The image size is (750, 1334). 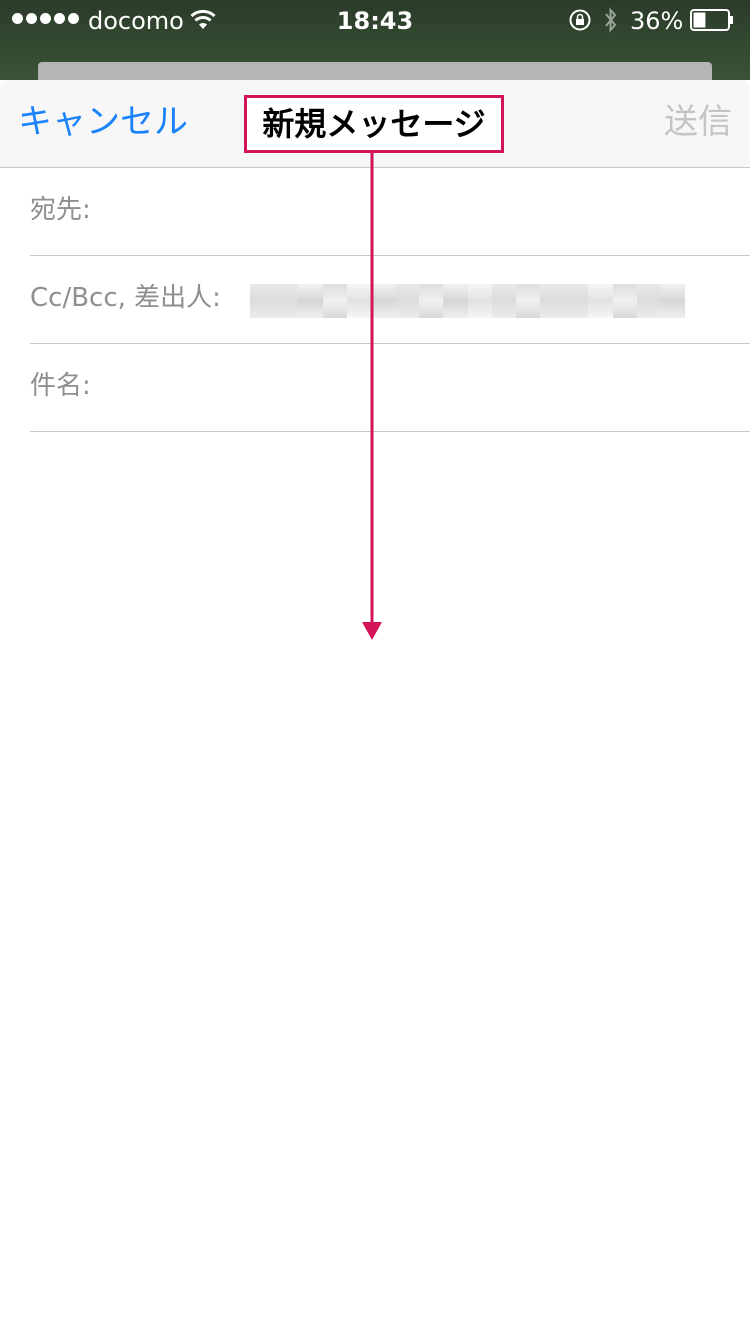 I want to click on subject-input, so click(x=419, y=388).